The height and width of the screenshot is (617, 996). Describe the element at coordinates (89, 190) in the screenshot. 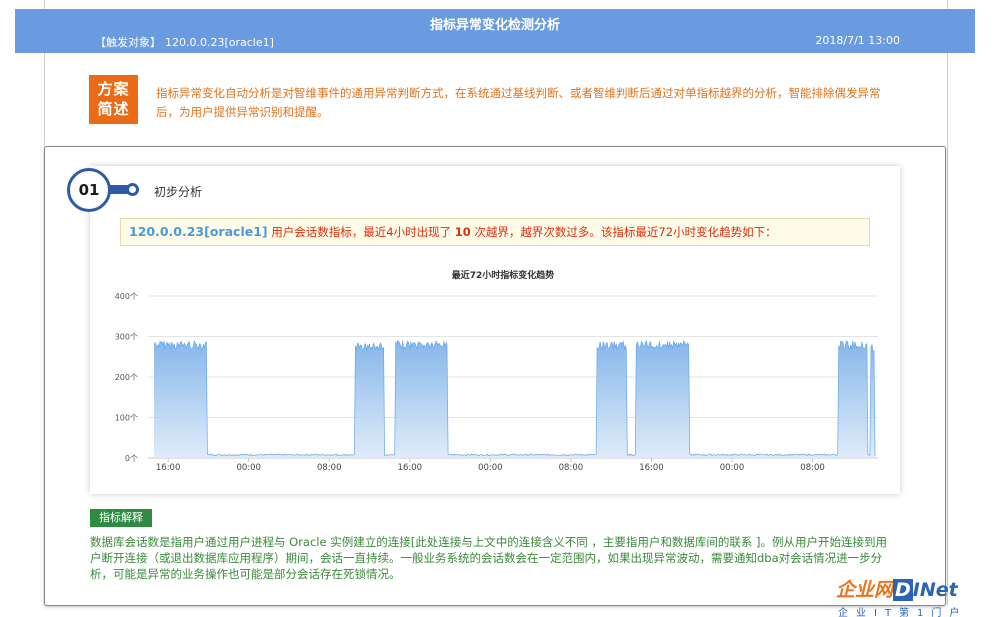

I see `step-number: 01` at that location.